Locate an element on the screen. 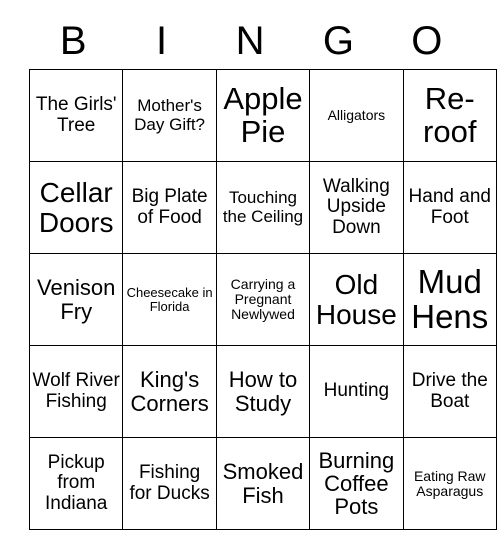  bingo-cell: Alligators is located at coordinates (356, 115).